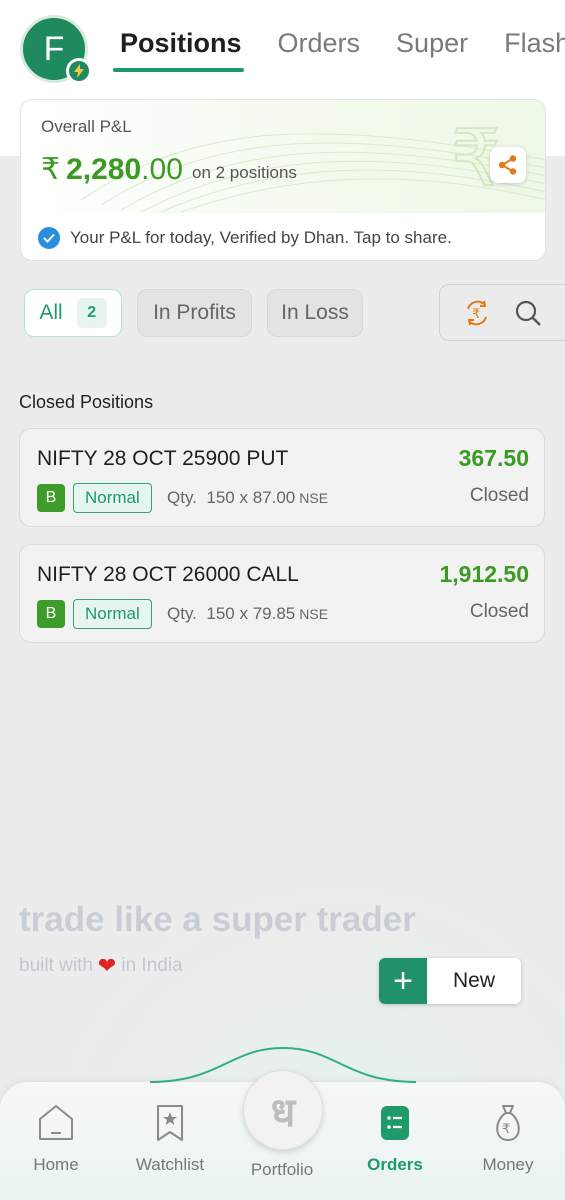 This screenshot has width=565, height=1200. I want to click on filter-in-profits-label: In Profits, so click(194, 312).